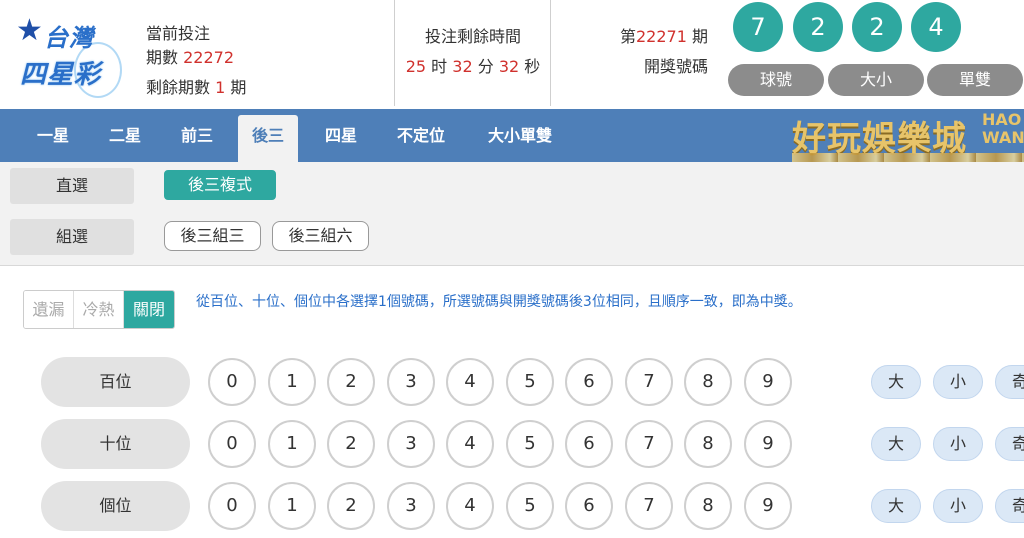 The height and width of the screenshot is (538, 1024). Describe the element at coordinates (125, 135) in the screenshot. I see `tab-two-star: 二星` at that location.